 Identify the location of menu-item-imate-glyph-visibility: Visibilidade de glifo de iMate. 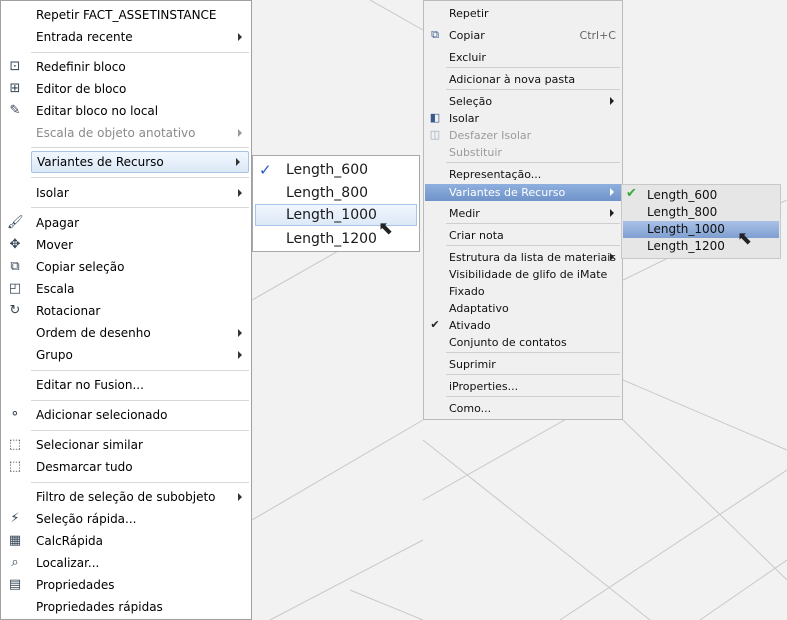
(523, 274).